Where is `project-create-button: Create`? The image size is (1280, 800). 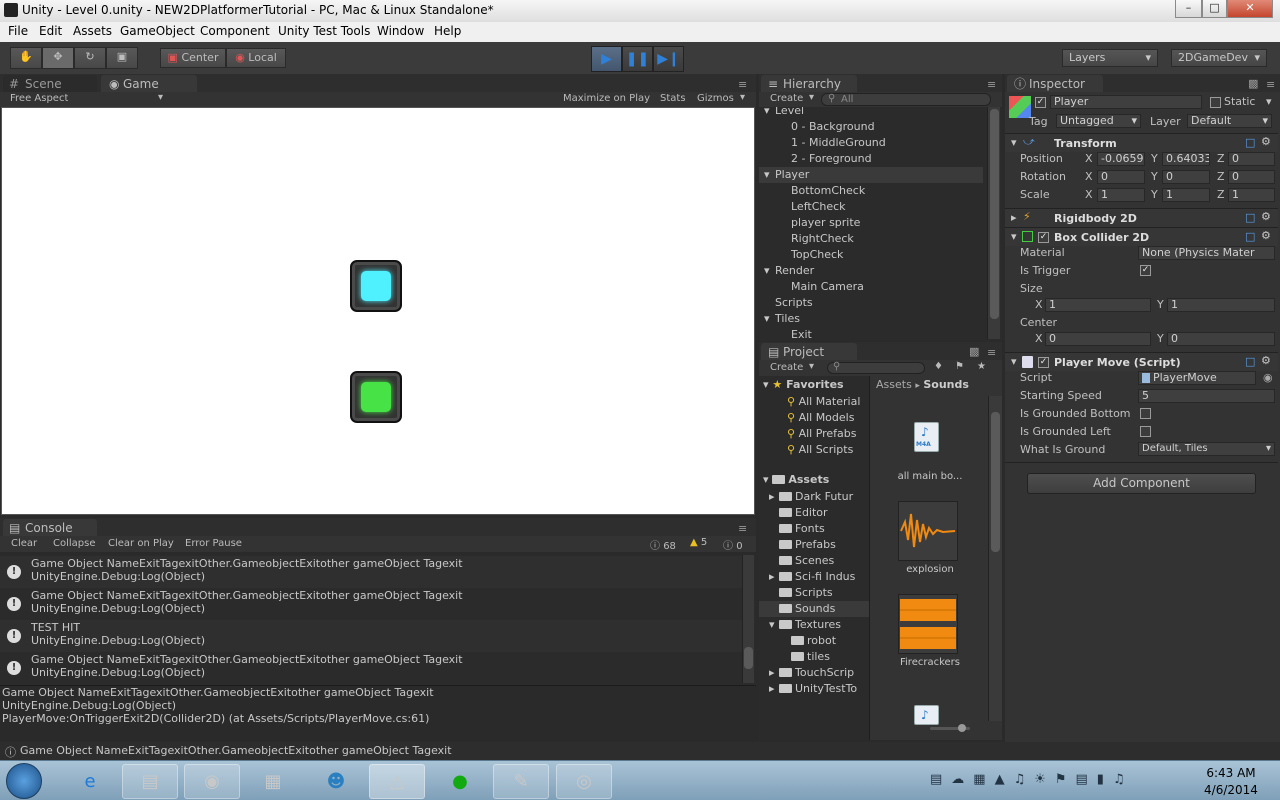 project-create-button: Create is located at coordinates (786, 367).